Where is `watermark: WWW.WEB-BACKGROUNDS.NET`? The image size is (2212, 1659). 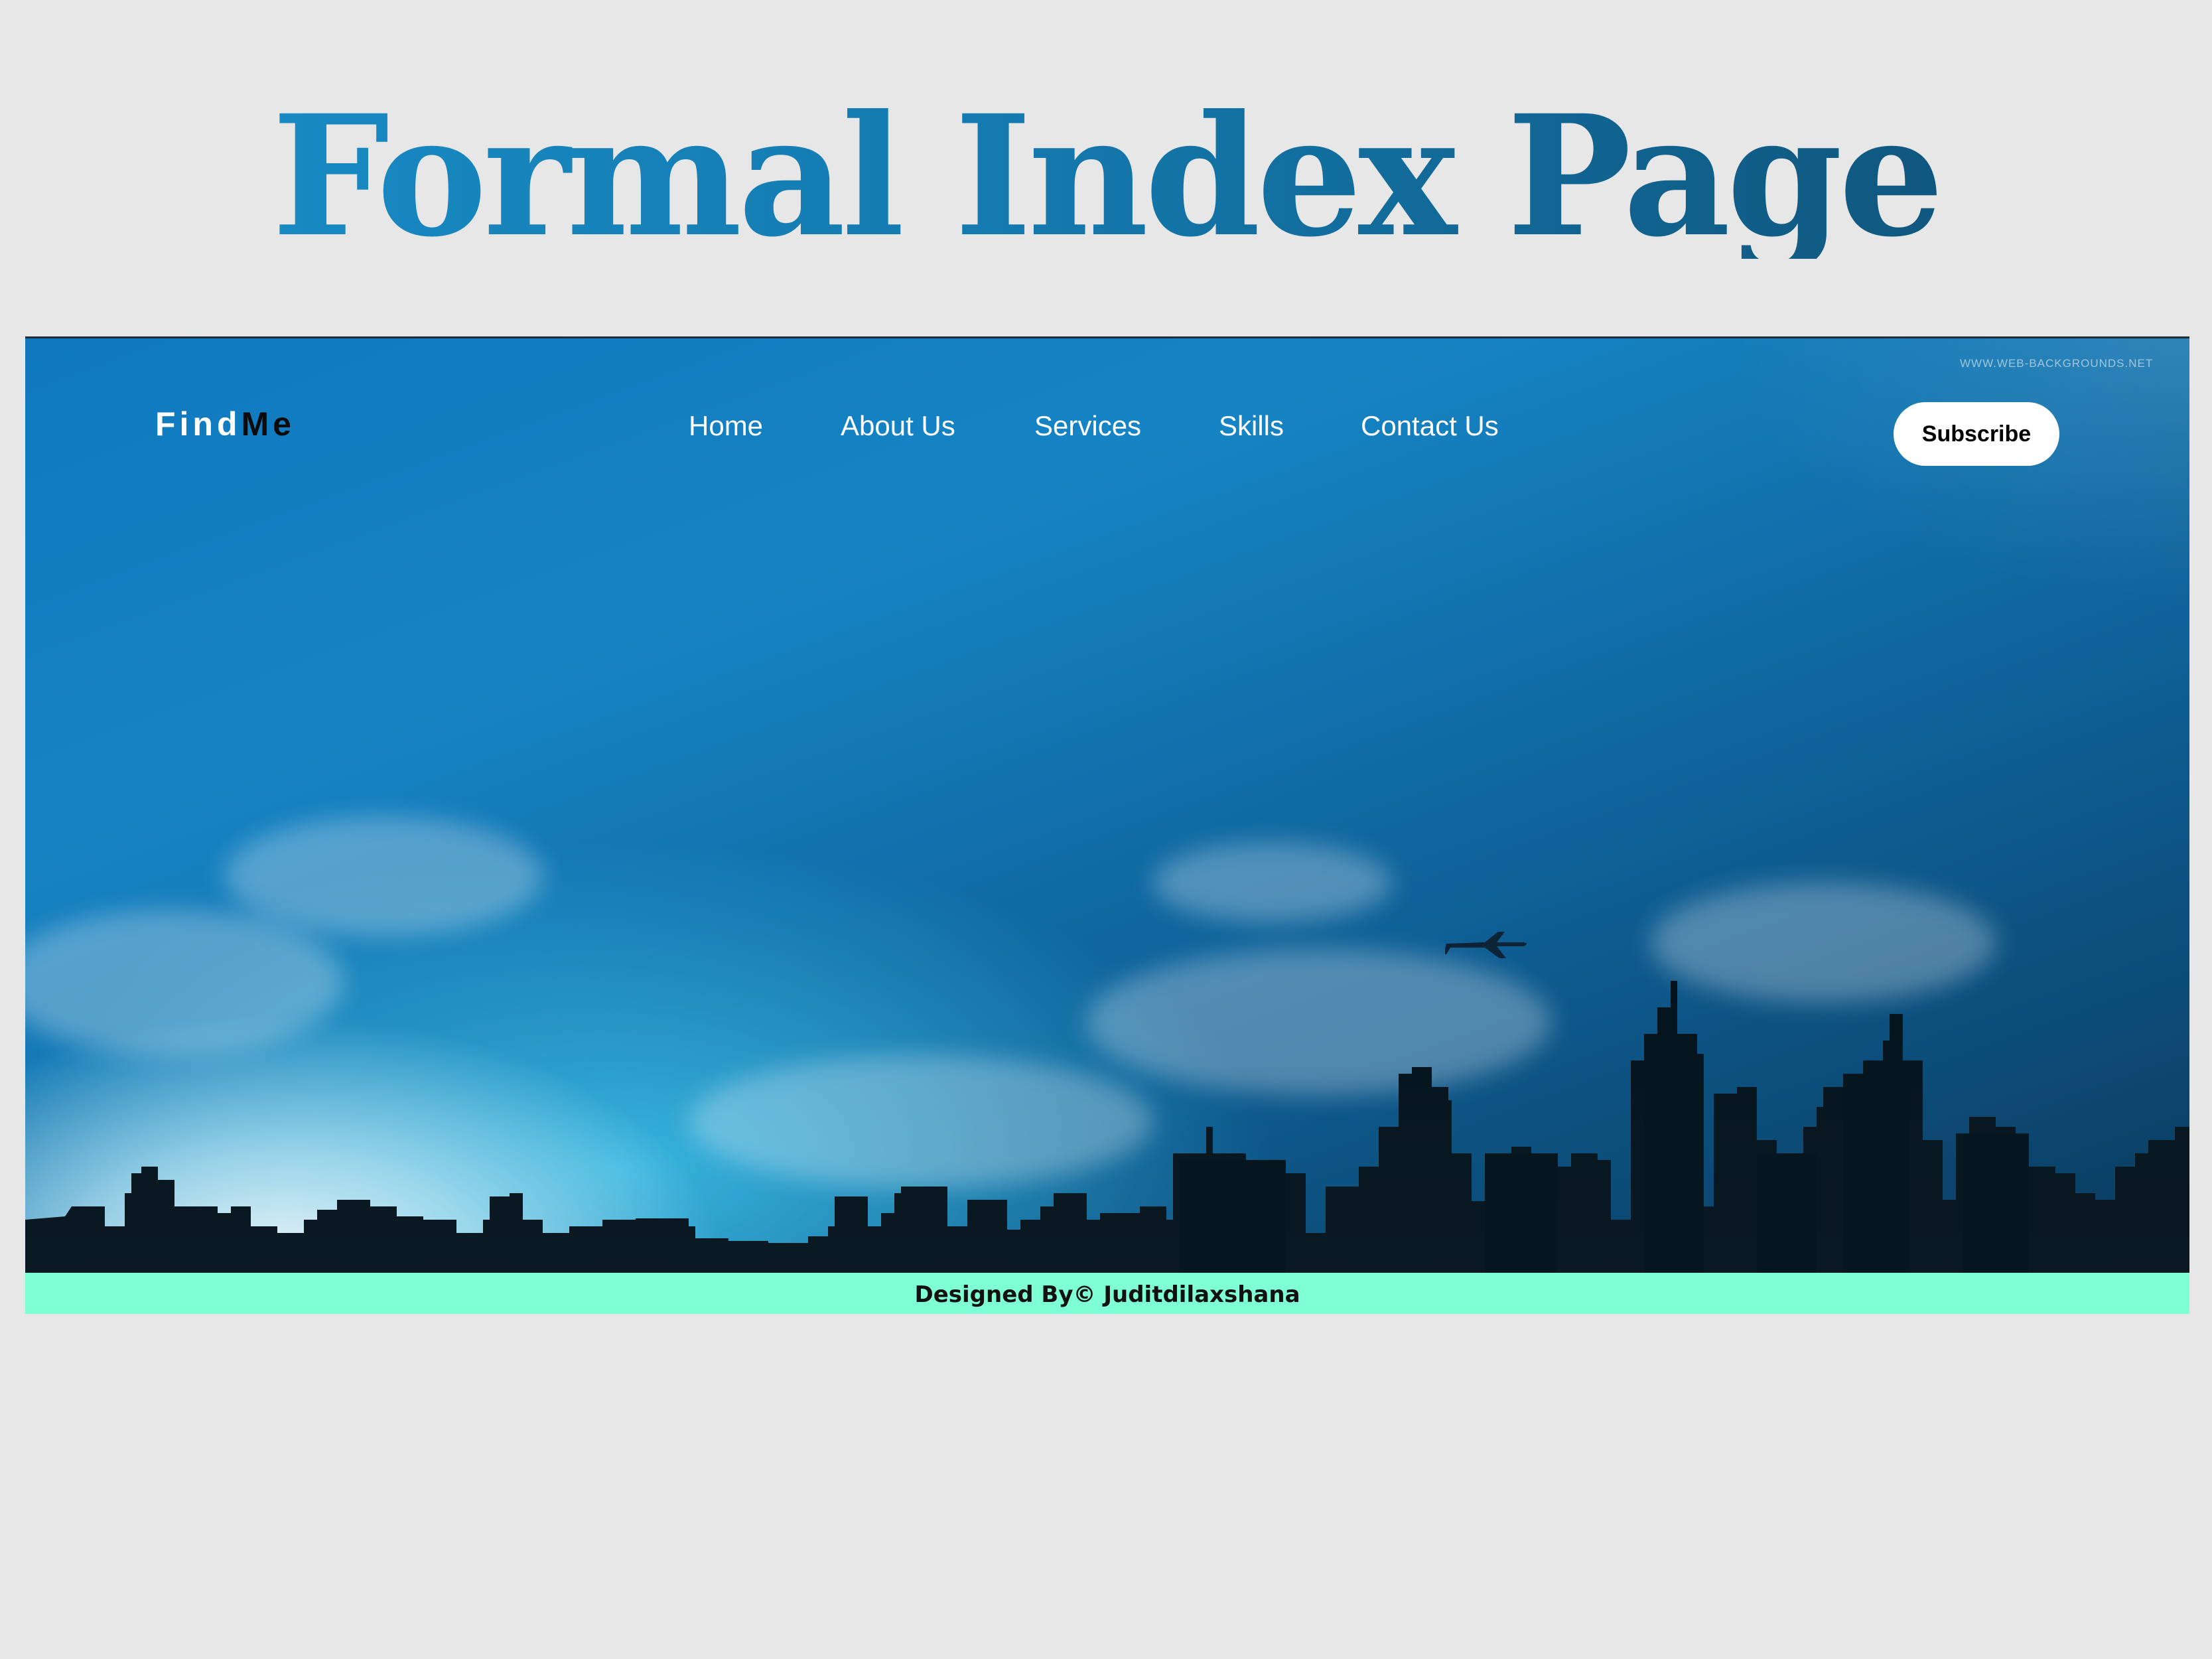
watermark: WWW.WEB-BACKGROUNDS.NET is located at coordinates (2057, 363).